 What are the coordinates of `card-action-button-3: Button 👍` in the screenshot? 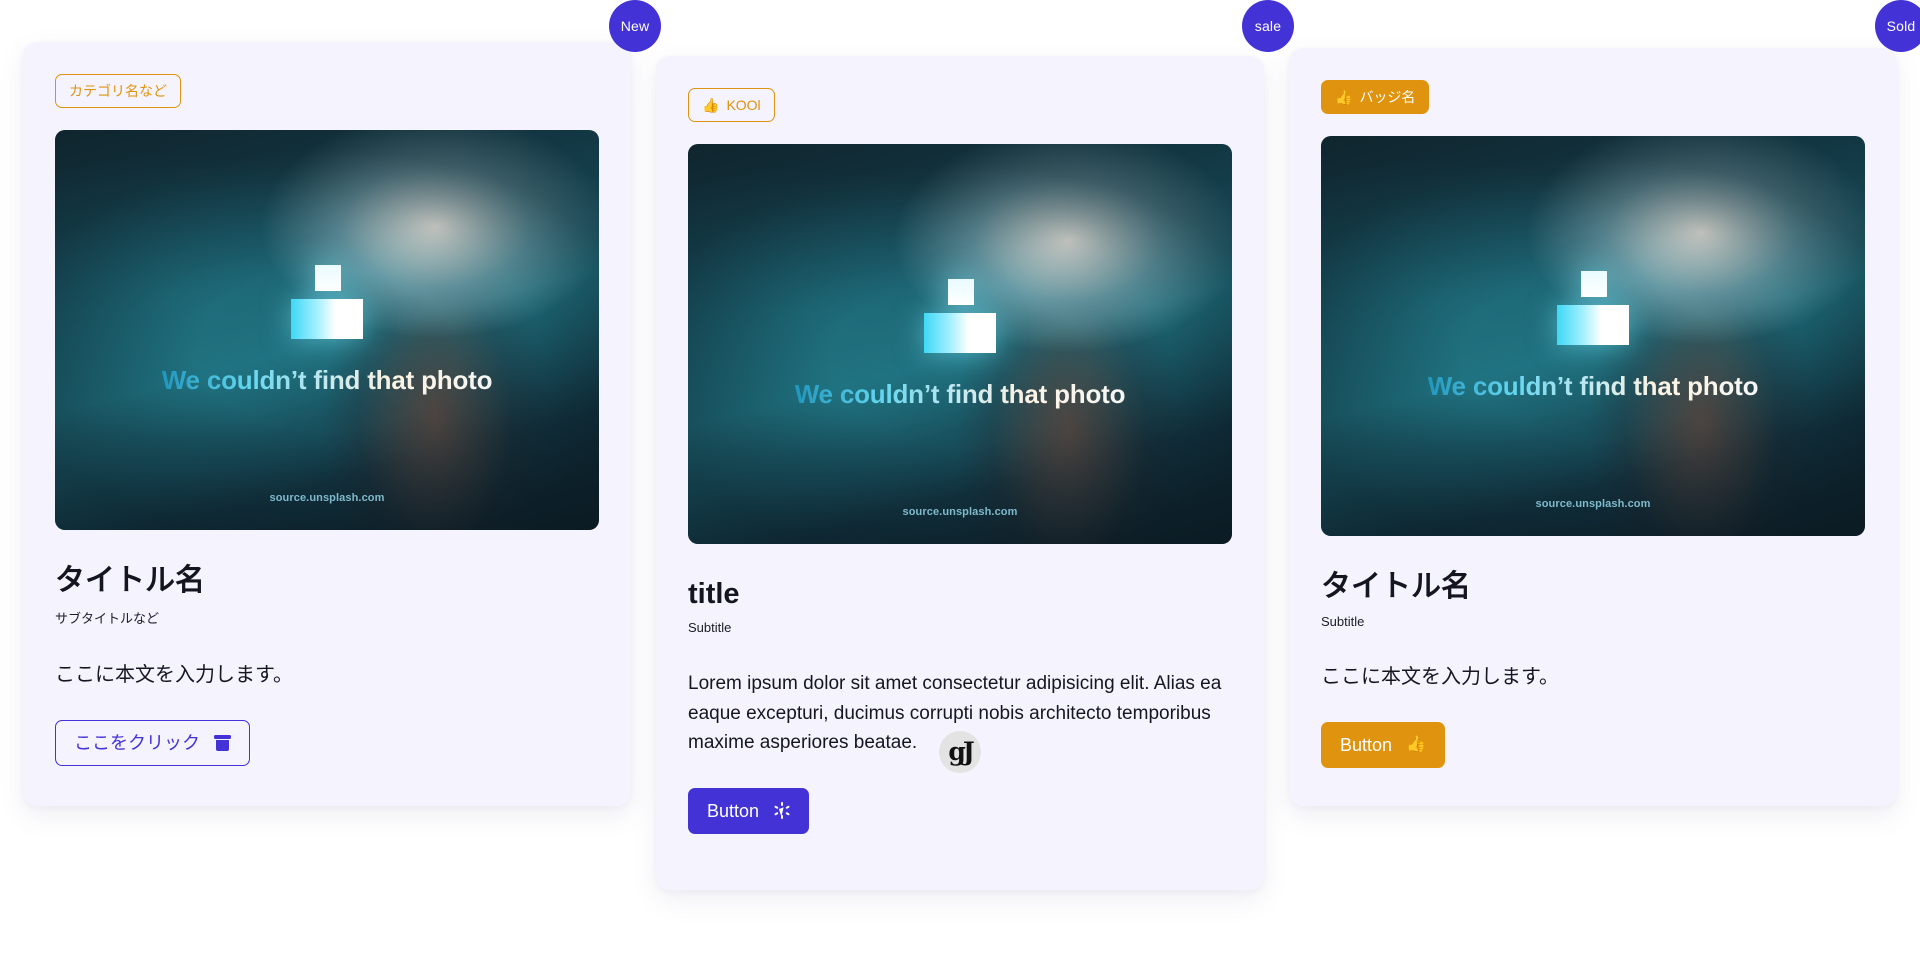 It's located at (1383, 744).